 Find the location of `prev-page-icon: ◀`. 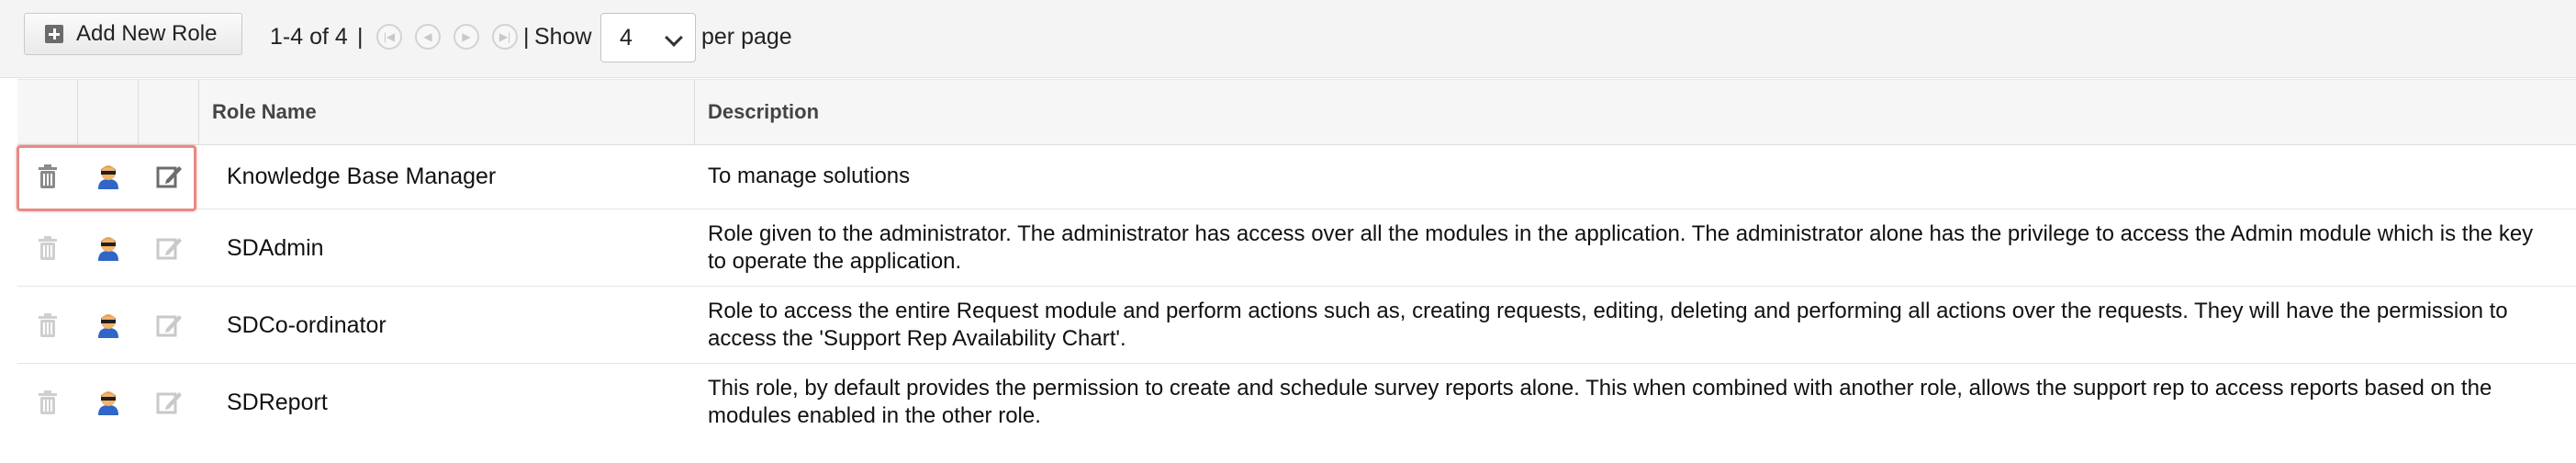

prev-page-icon: ◀ is located at coordinates (427, 36).